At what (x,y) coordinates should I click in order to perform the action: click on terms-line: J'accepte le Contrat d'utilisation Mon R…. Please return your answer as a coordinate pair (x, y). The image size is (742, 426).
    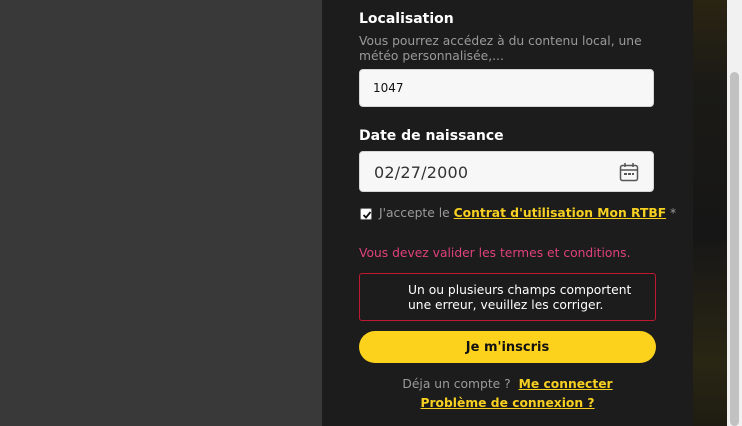
    Looking at the image, I should click on (527, 213).